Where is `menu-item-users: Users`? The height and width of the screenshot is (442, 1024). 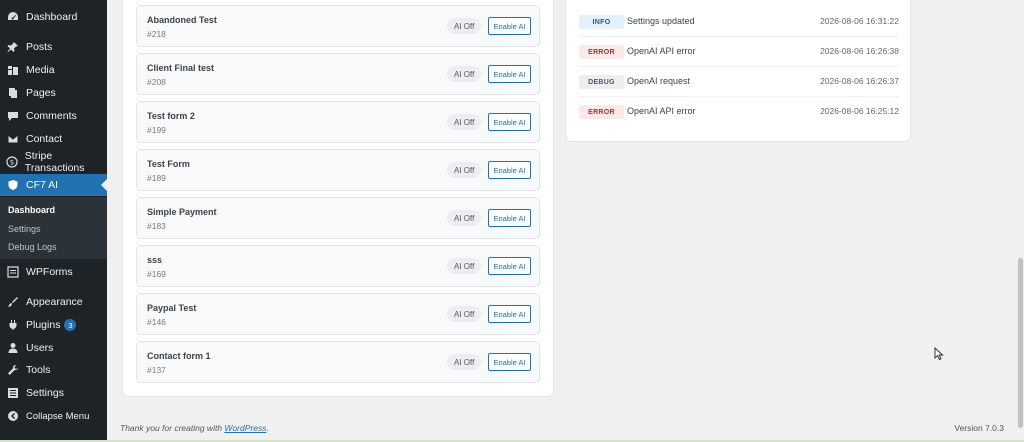
menu-item-users: Users is located at coordinates (53, 348).